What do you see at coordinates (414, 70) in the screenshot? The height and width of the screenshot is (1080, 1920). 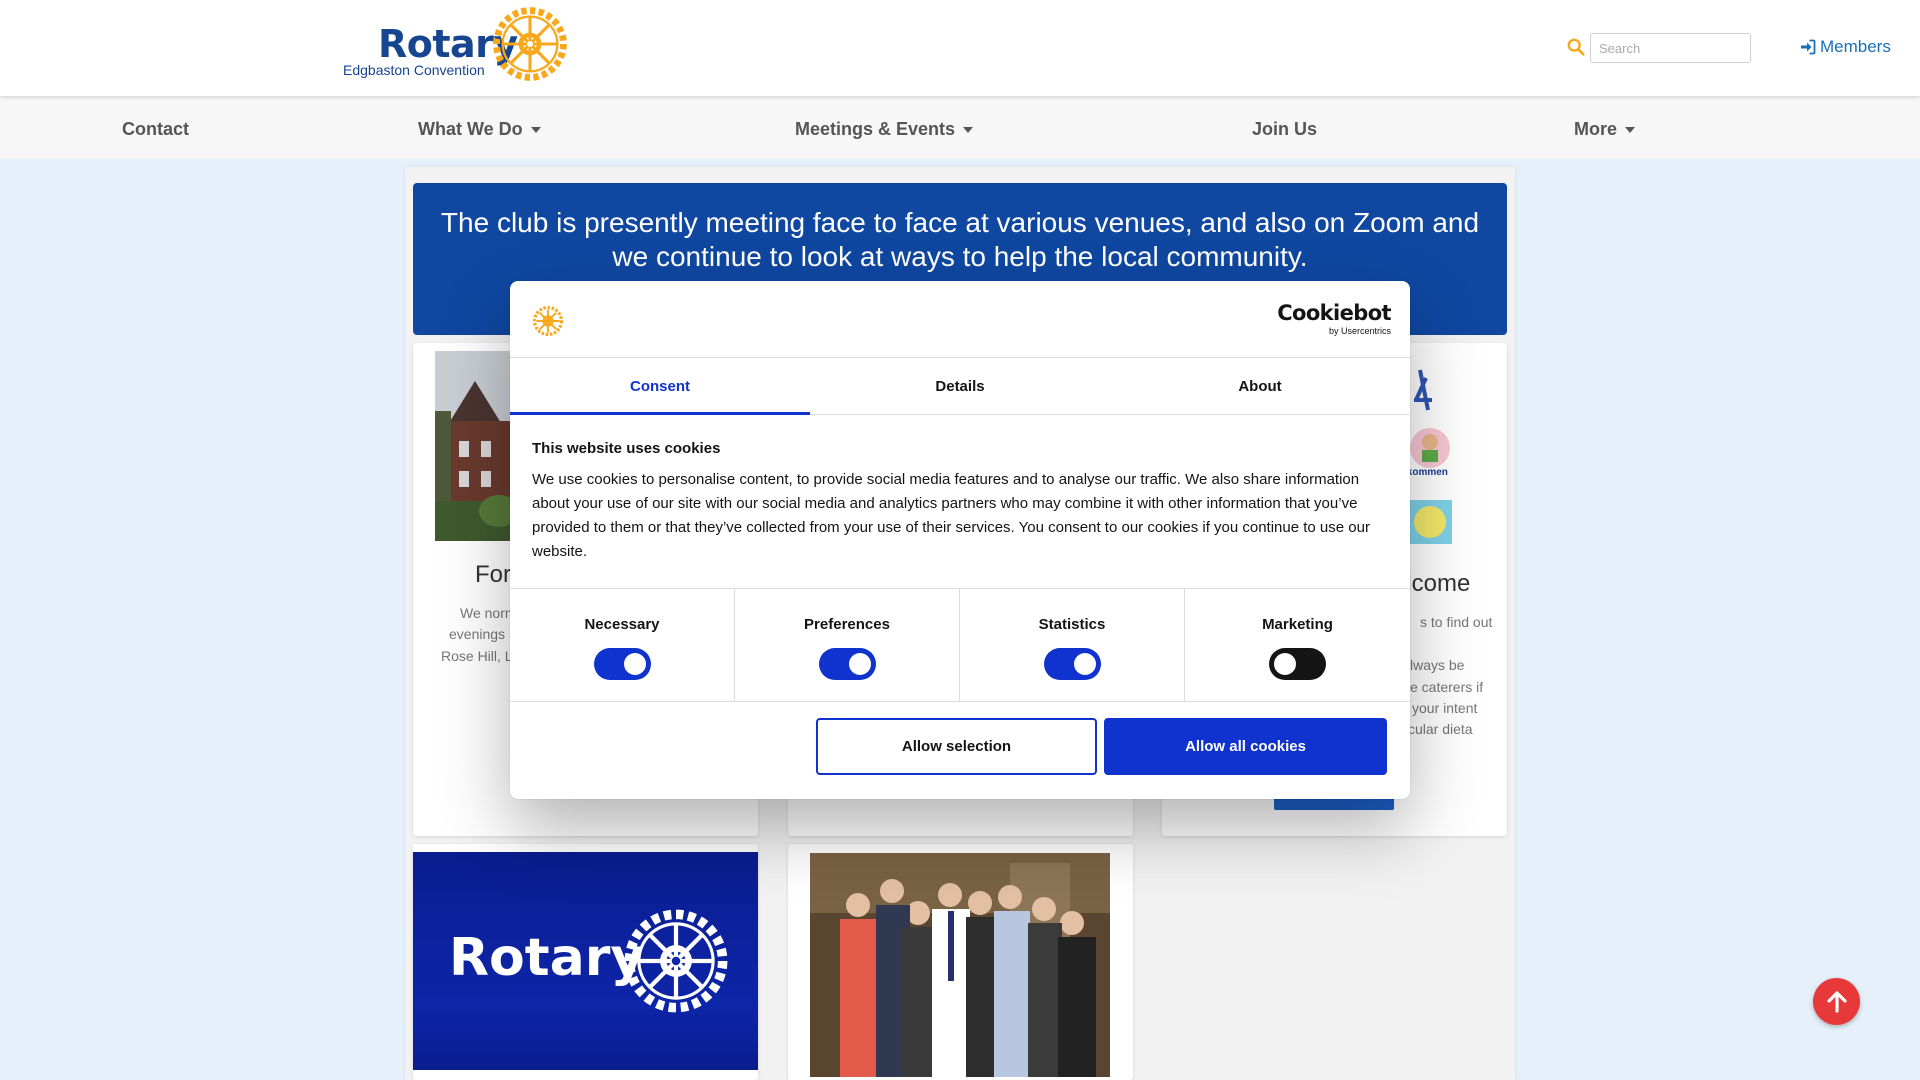 I see `logo-subtitle: Edgbaston Convention` at bounding box center [414, 70].